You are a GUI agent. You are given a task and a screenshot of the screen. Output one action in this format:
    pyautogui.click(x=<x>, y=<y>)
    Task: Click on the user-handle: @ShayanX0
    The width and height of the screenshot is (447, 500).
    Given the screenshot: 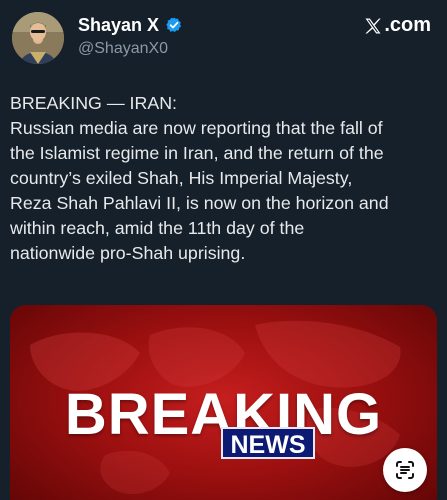 What is the action you would take?
    pyautogui.click(x=130, y=49)
    